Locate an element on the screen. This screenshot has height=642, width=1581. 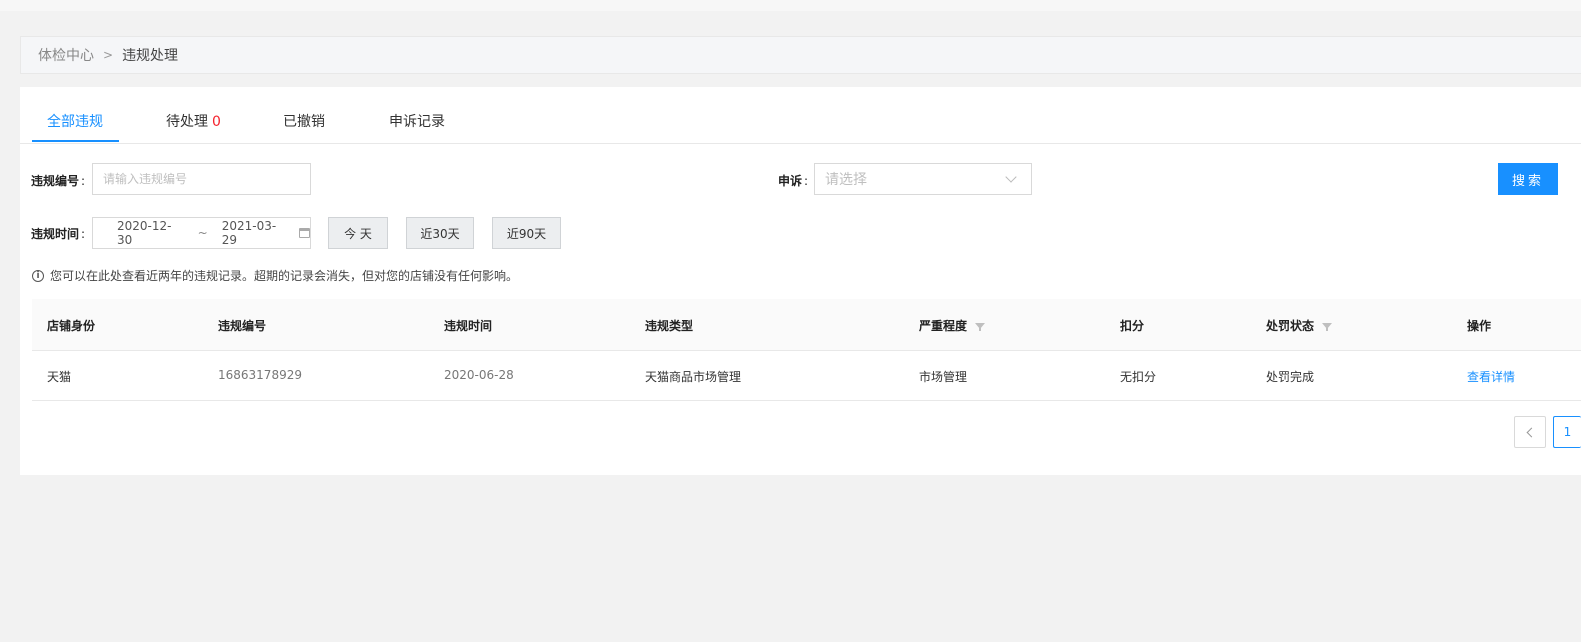
cell-violation-no: 16863178929 is located at coordinates (260, 375).